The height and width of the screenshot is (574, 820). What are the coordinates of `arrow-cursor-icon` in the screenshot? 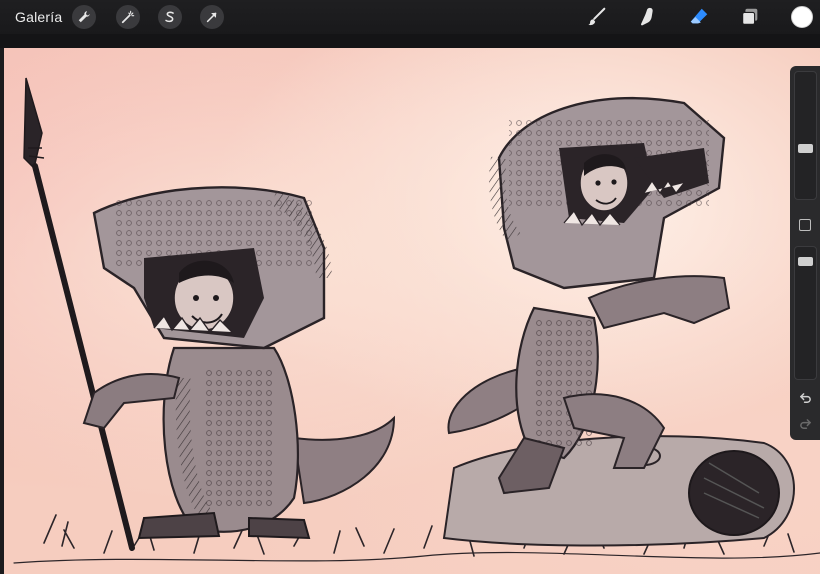 It's located at (211, 17).